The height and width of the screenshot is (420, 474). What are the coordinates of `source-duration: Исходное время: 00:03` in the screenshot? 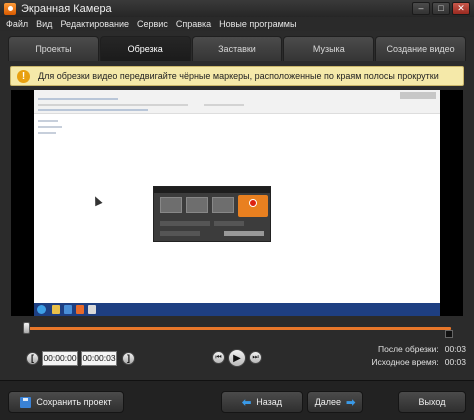 It's located at (406, 362).